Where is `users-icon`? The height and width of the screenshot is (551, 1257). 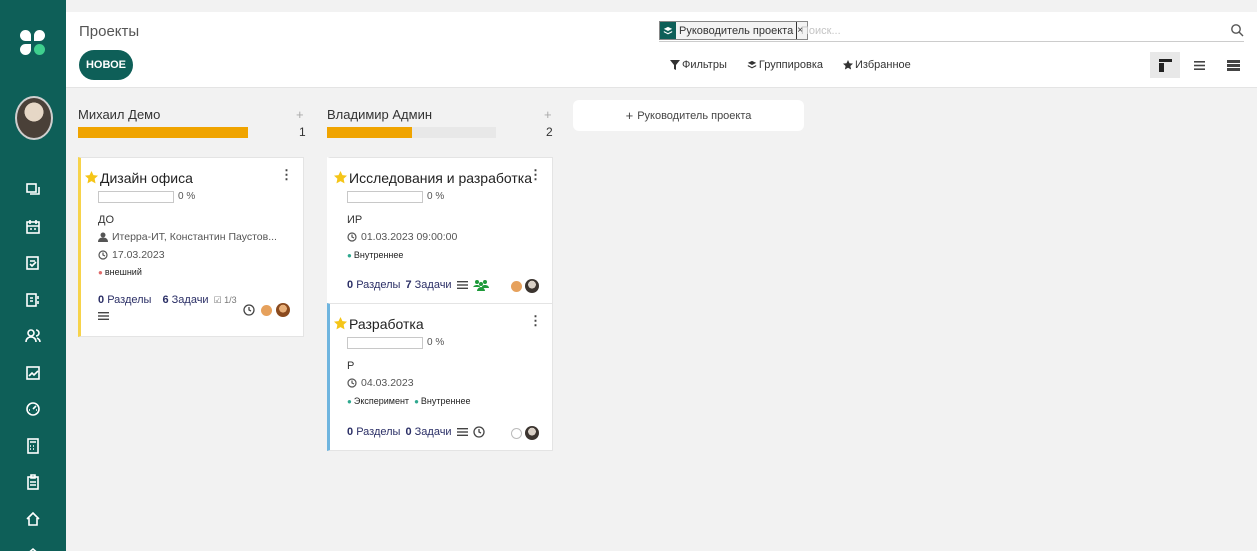 users-icon is located at coordinates (33, 336).